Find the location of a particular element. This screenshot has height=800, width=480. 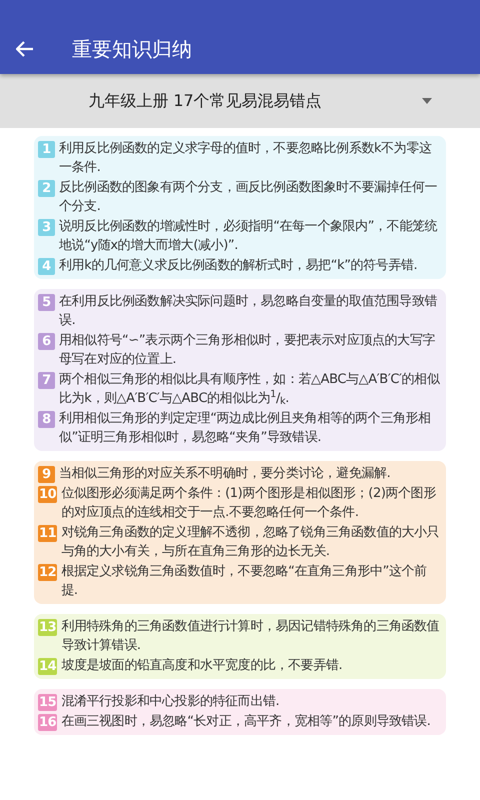

number-badge: 3 is located at coordinates (46, 227).